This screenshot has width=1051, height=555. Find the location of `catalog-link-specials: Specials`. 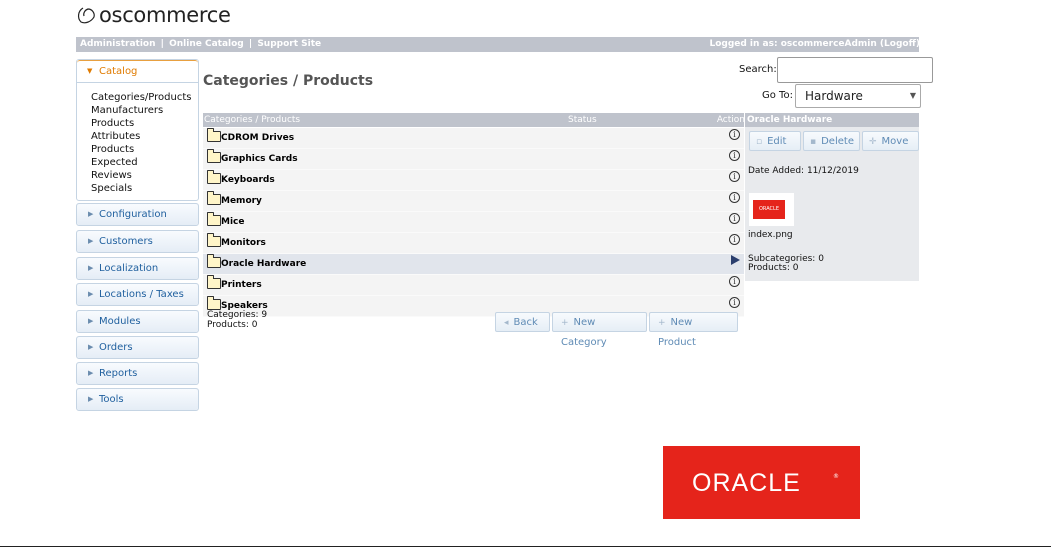

catalog-link-specials: Specials is located at coordinates (144, 188).